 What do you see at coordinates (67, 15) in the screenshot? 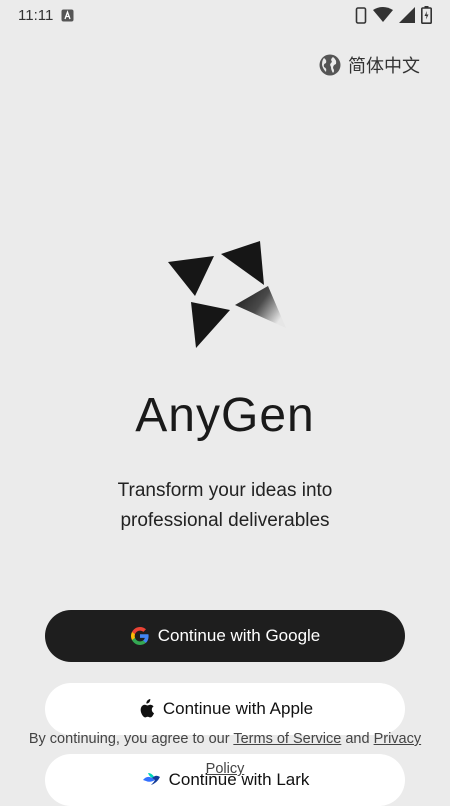
I see `notification-icon` at bounding box center [67, 15].